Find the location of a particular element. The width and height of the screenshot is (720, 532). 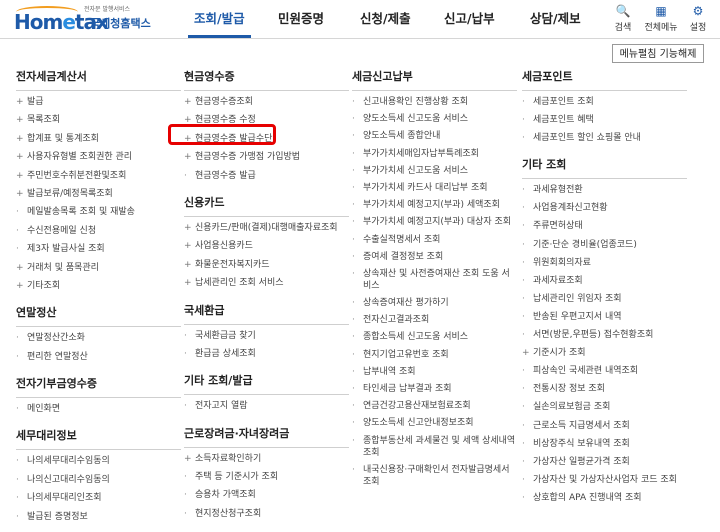

menu-item: + 납세관리인 조회 서비스 is located at coordinates (266, 283).